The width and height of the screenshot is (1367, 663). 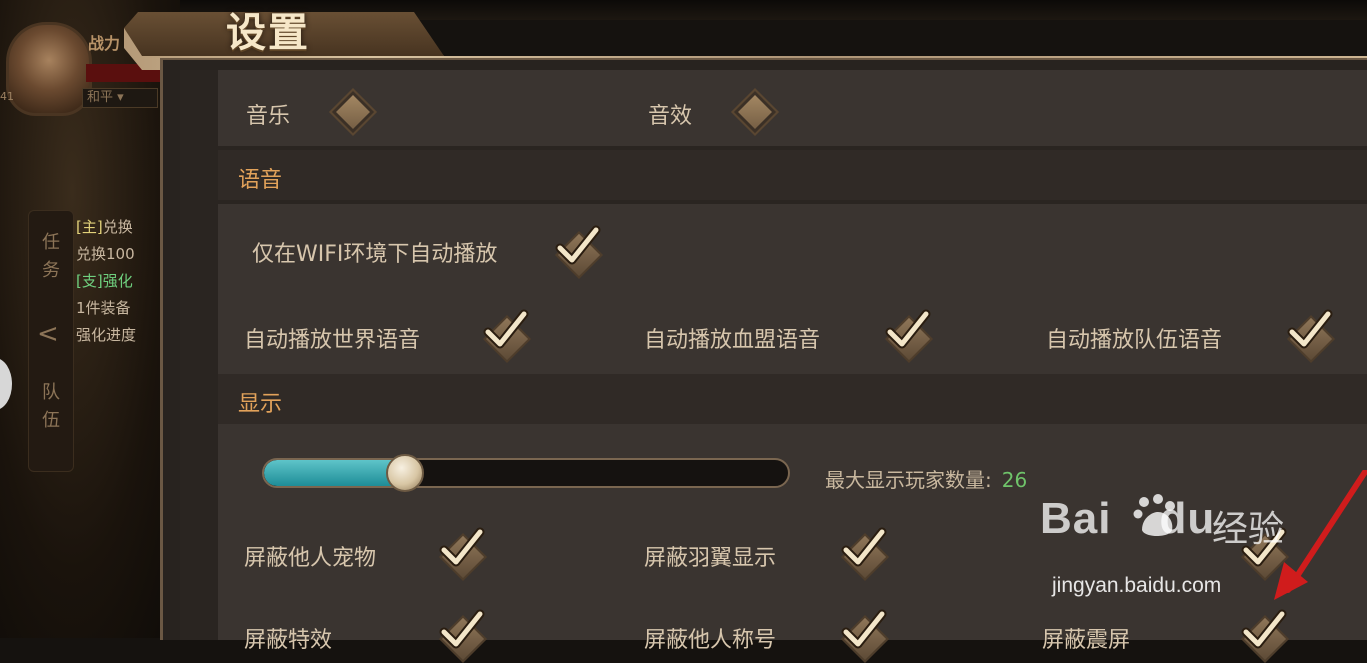 What do you see at coordinates (375, 254) in the screenshot?
I see `wifi-only-label: 仅在WIFI环境下自动播放` at bounding box center [375, 254].